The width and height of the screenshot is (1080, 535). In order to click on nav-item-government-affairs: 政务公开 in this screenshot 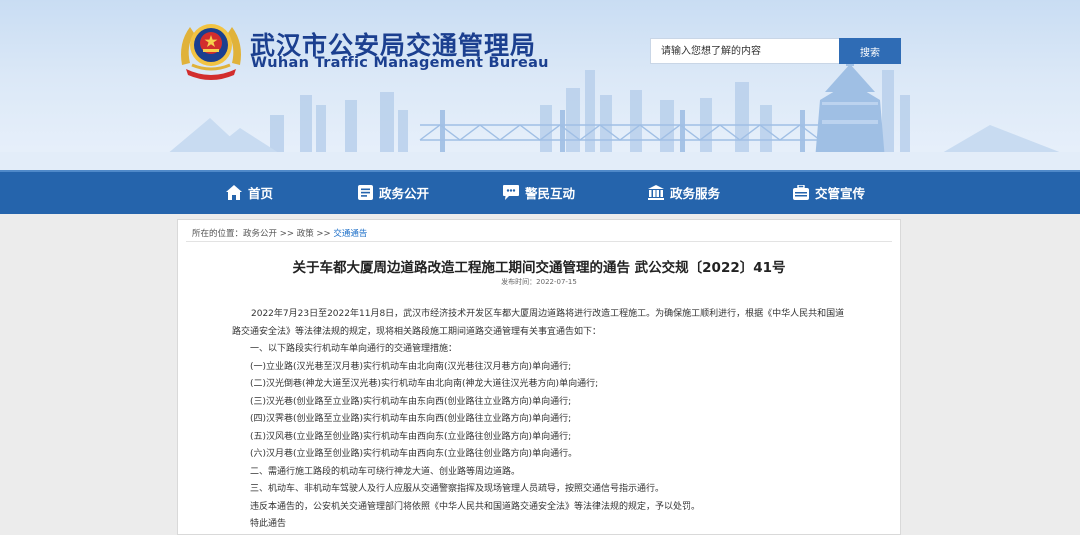, I will do `click(393, 192)`.